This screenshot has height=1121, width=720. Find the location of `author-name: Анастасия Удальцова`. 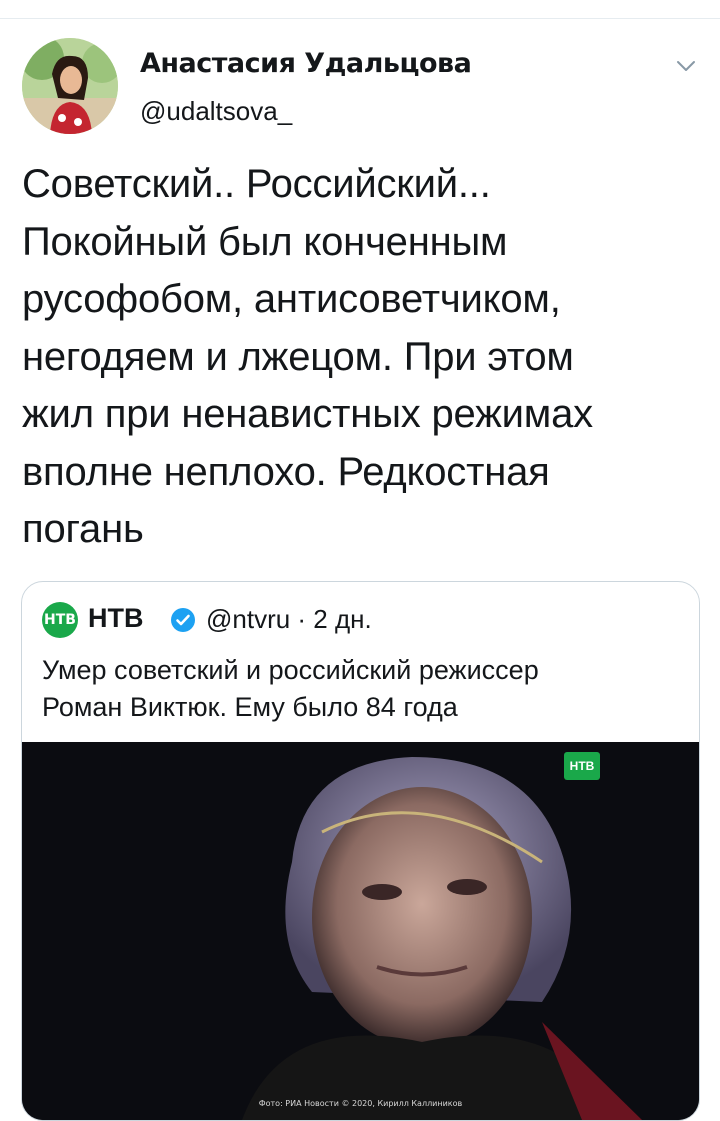

author-name: Анастасия Удальцова is located at coordinates (306, 63).